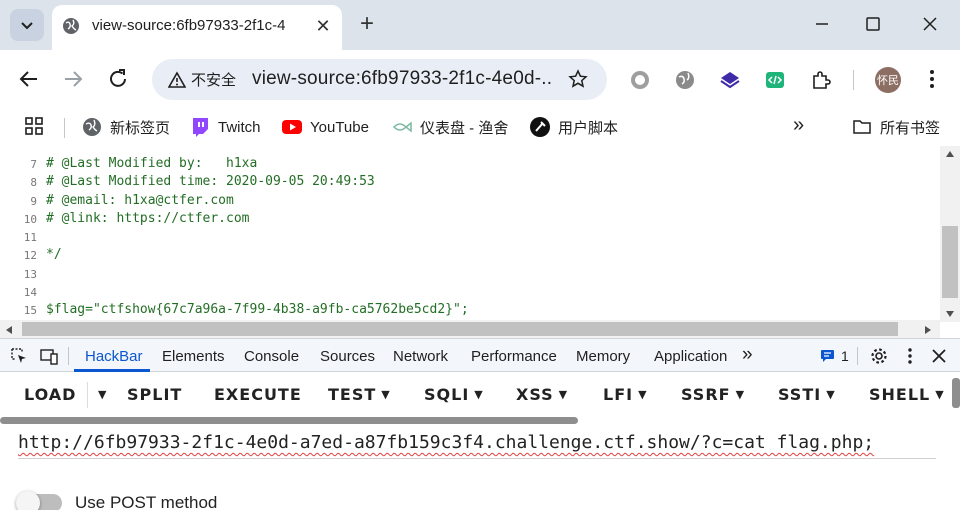 Image resolution: width=960 pixels, height=510 pixels. Describe the element at coordinates (640, 80) in the screenshot. I see `extension-circle-icon` at that location.